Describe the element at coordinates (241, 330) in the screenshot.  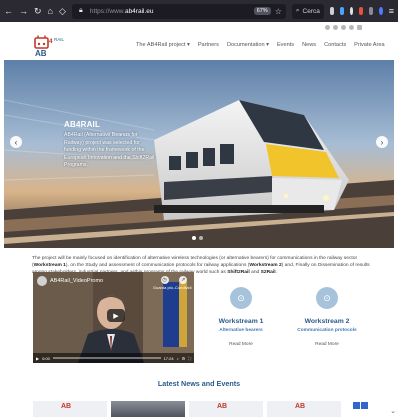
I see `workstream-subtitle: Alternative bearers` at that location.